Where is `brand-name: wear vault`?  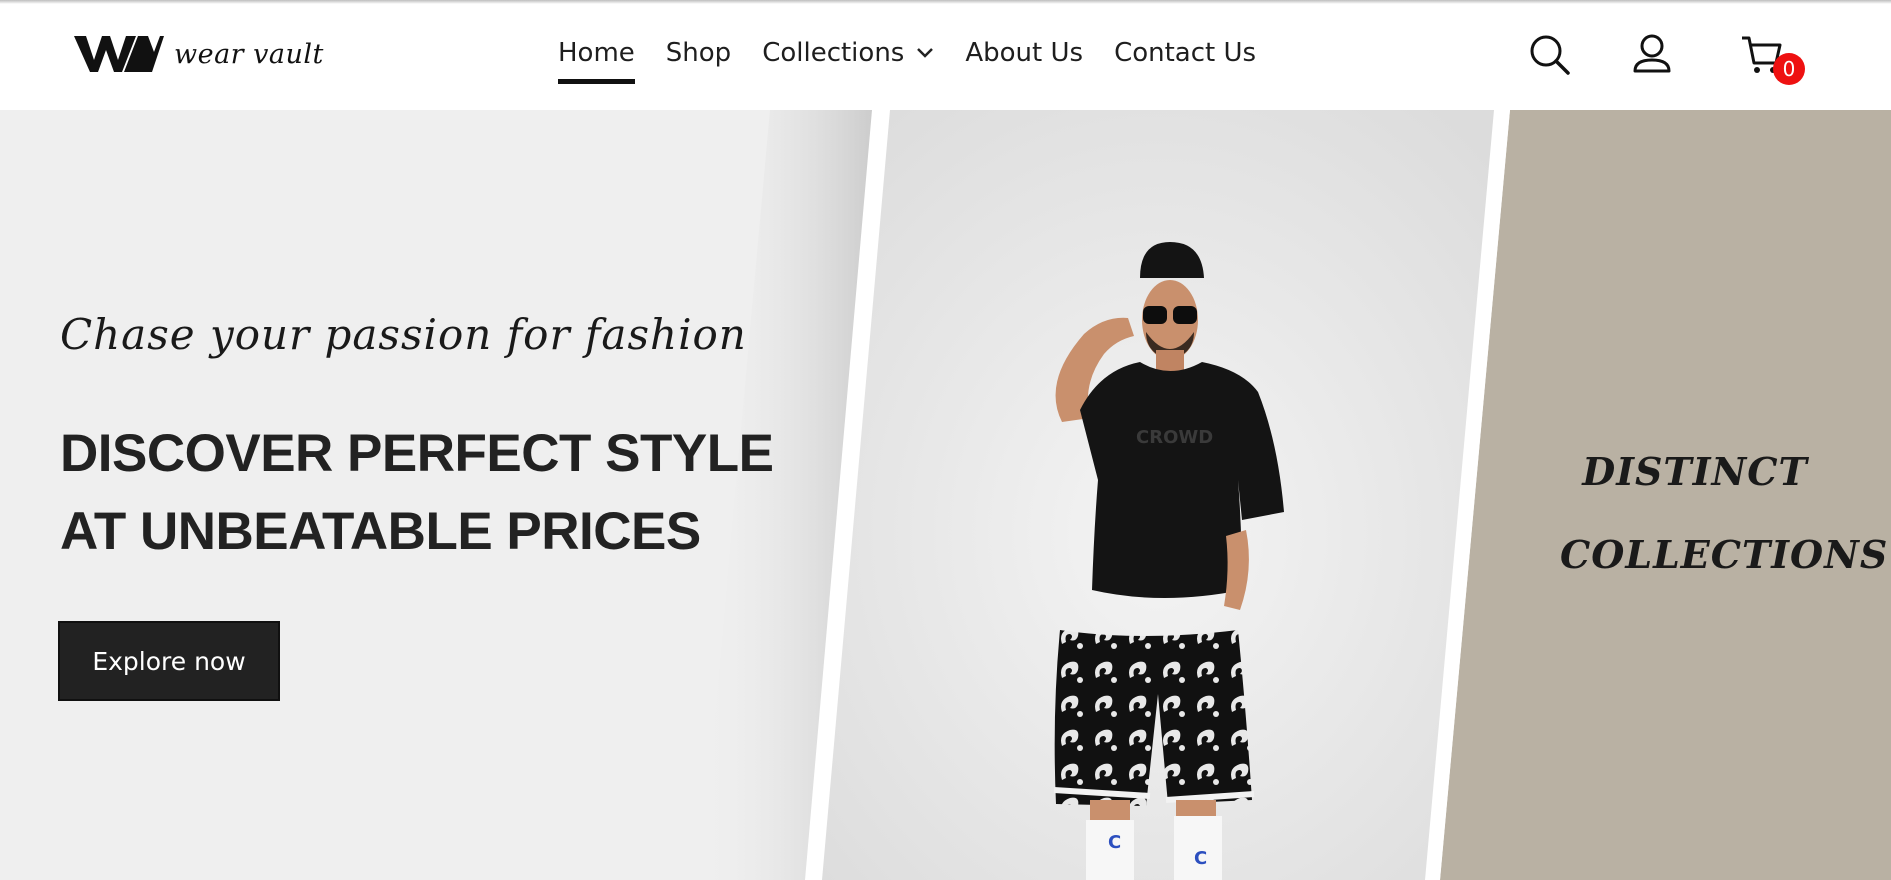 brand-name: wear vault is located at coordinates (249, 54).